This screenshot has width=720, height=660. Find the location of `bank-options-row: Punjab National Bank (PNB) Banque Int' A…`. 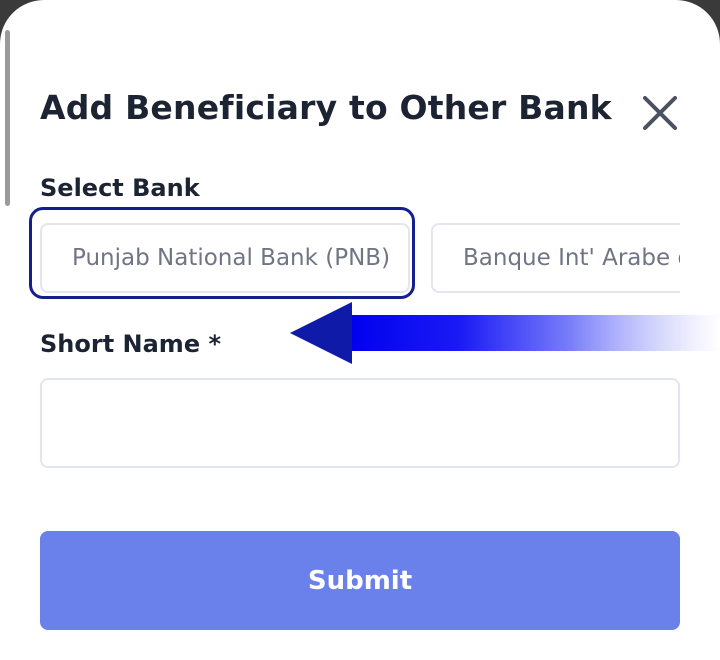

bank-options-row: Punjab National Bank (PNB) Banque Int' A… is located at coordinates (340, 254).